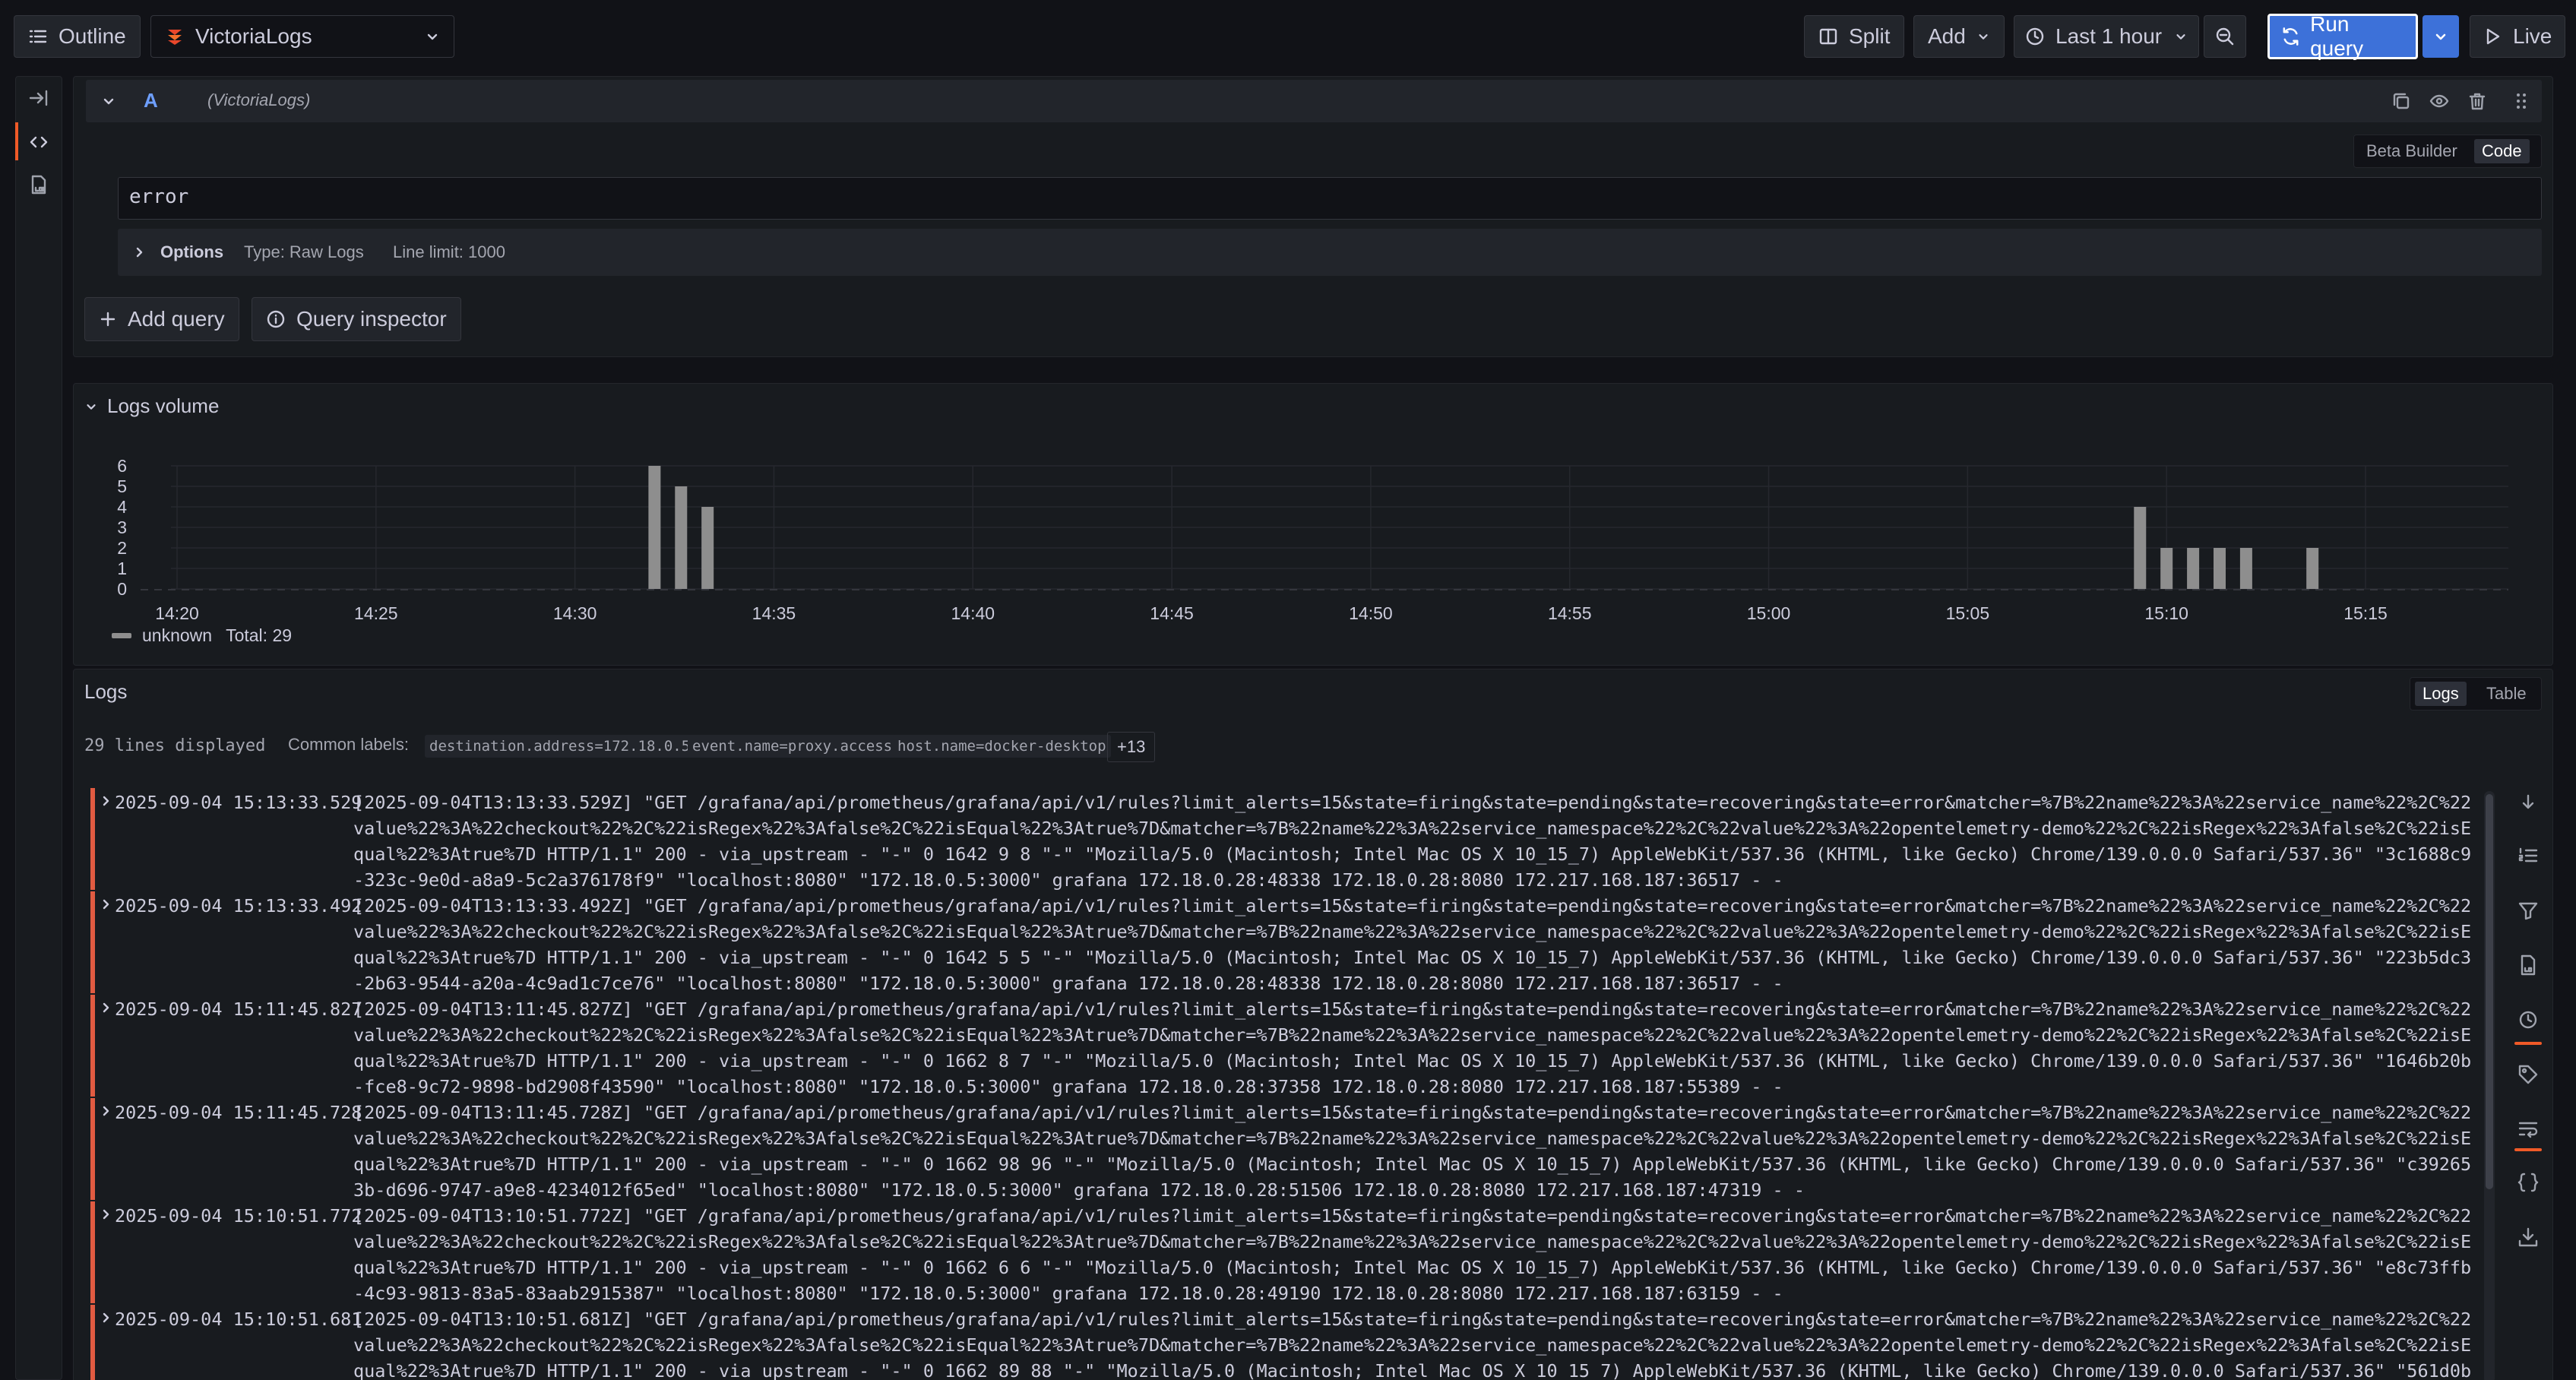 This screenshot has width=2576, height=1380. Describe the element at coordinates (122, 507) in the screenshot. I see `y-tick-label: 4` at that location.